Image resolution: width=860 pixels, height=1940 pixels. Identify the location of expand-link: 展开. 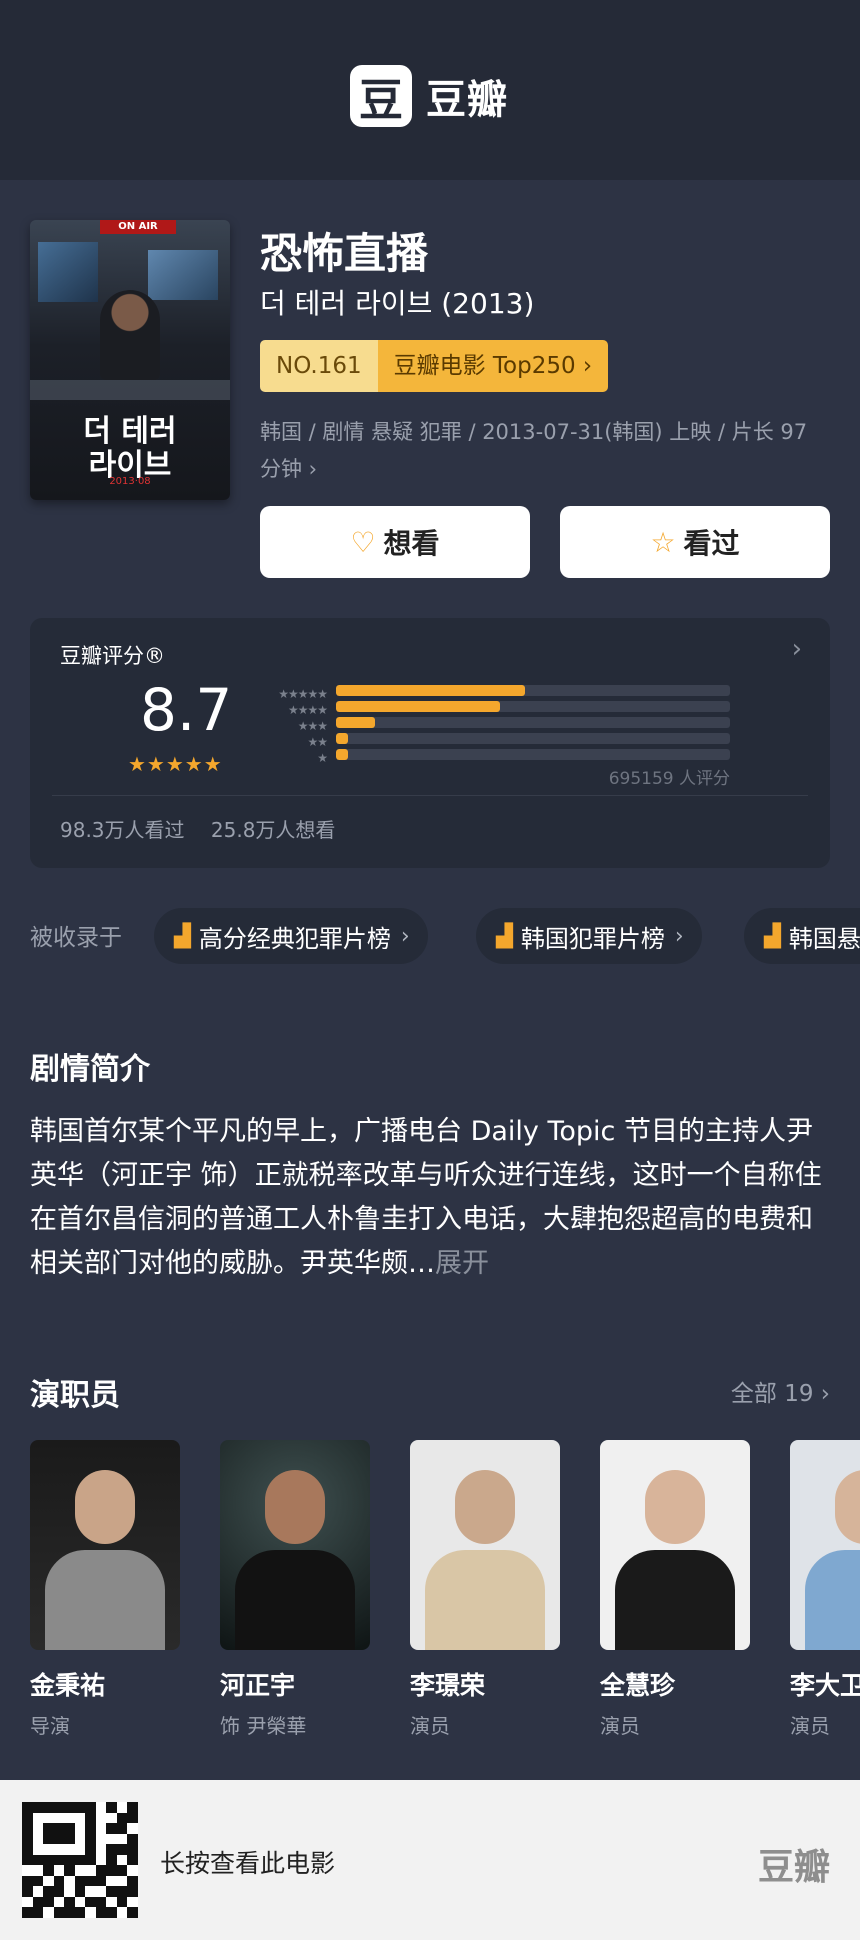
(462, 1263).